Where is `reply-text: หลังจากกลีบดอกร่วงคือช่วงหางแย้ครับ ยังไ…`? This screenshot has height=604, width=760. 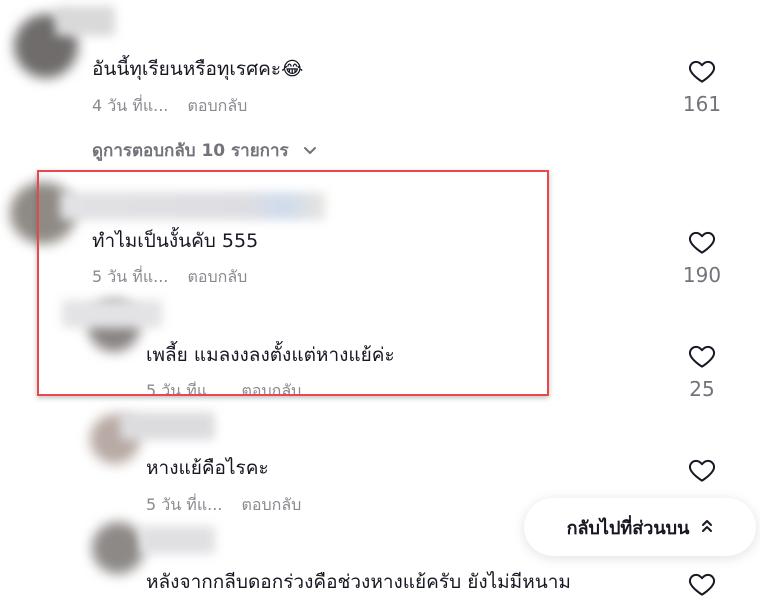
reply-text: หลังจากกลีบดอกร่วงคือช่วงหางแย้ครับ ยังไ… is located at coordinates (358, 582).